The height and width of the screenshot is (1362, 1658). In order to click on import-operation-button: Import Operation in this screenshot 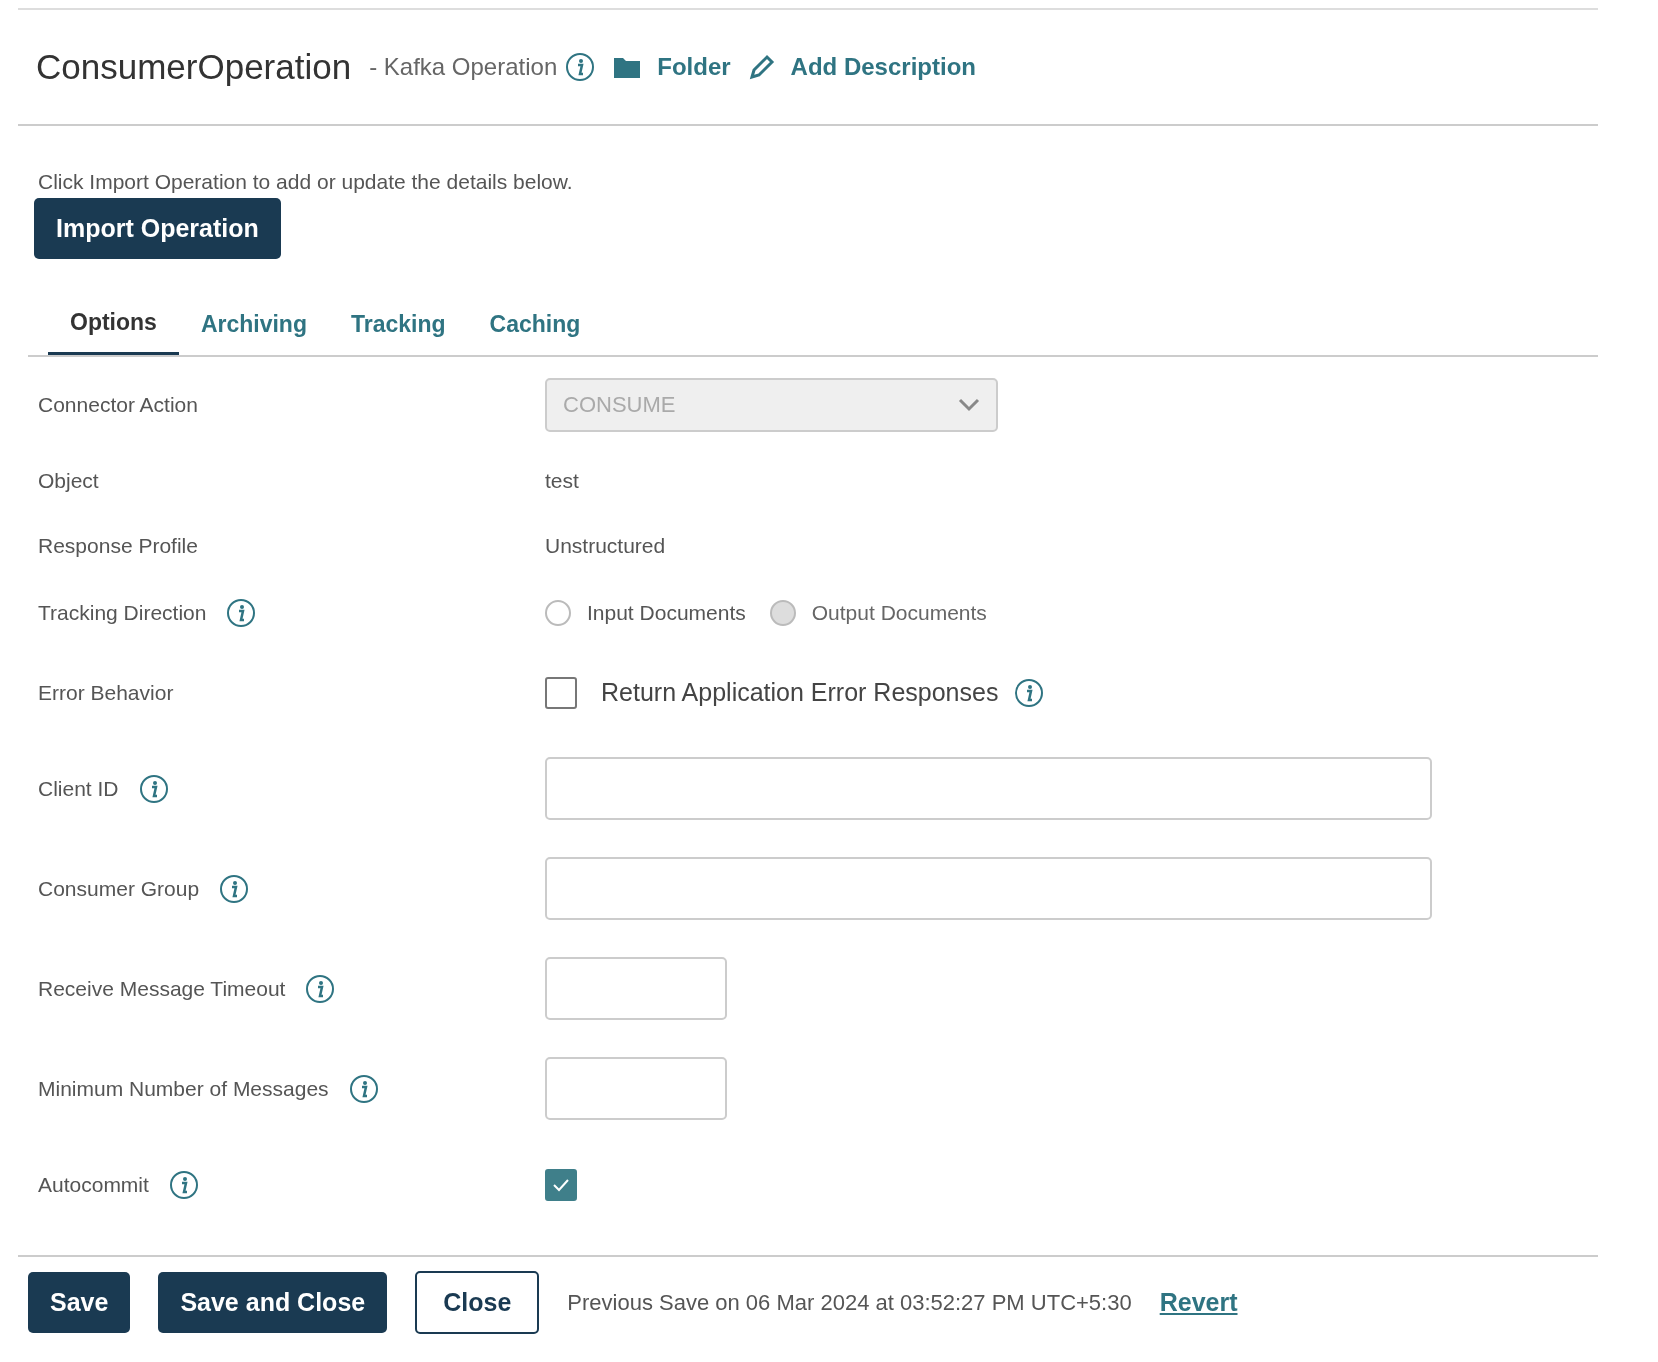, I will do `click(157, 228)`.